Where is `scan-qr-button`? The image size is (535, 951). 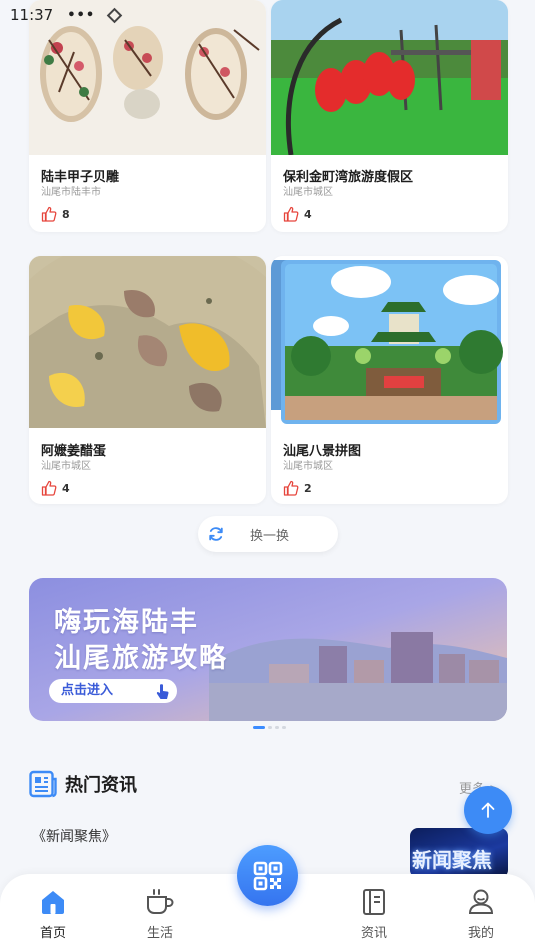
scan-qr-button is located at coordinates (267, 875).